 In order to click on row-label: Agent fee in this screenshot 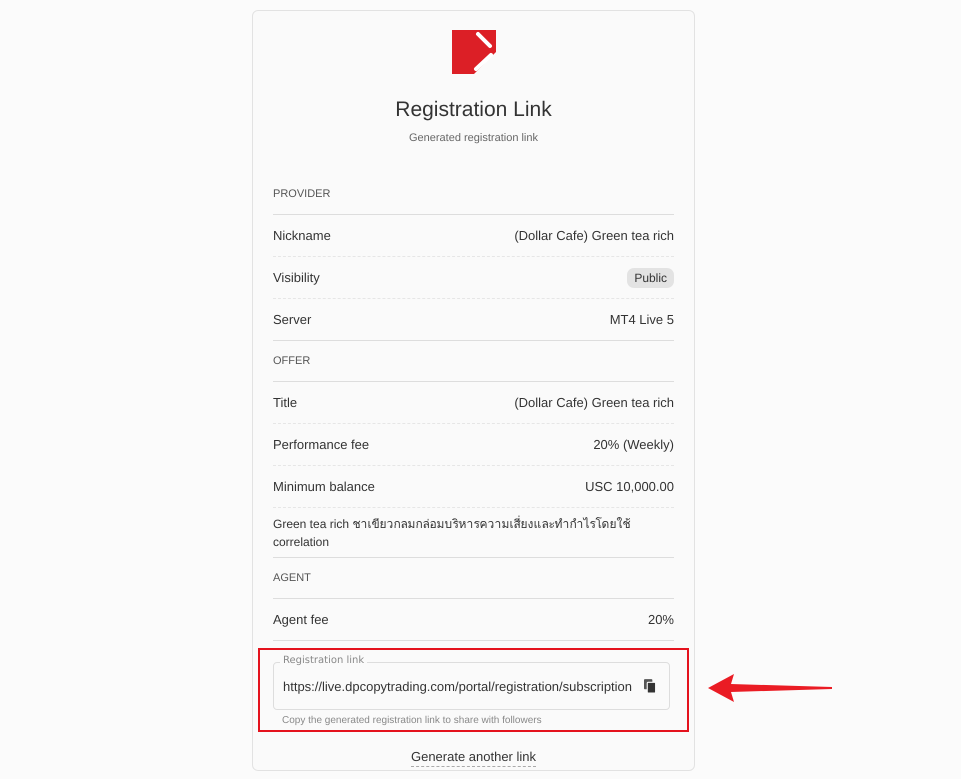, I will do `click(301, 619)`.